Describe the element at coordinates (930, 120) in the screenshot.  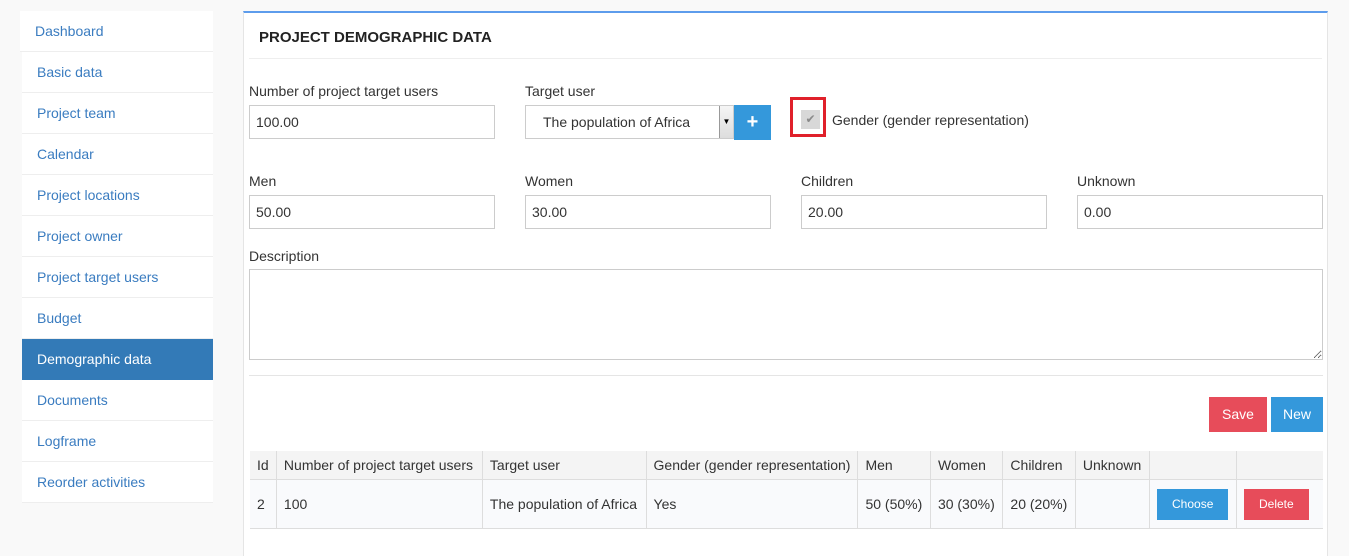
I see `gender-checkbox-label: Gender (gender representation)` at that location.